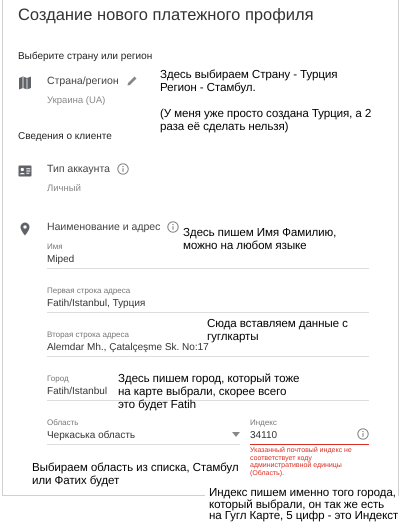 This screenshot has width=401, height=523. Describe the element at coordinates (135, 474) in the screenshot. I see `annotation-text: Выбираем область из списка, Стамбул или Фатих будет` at that location.